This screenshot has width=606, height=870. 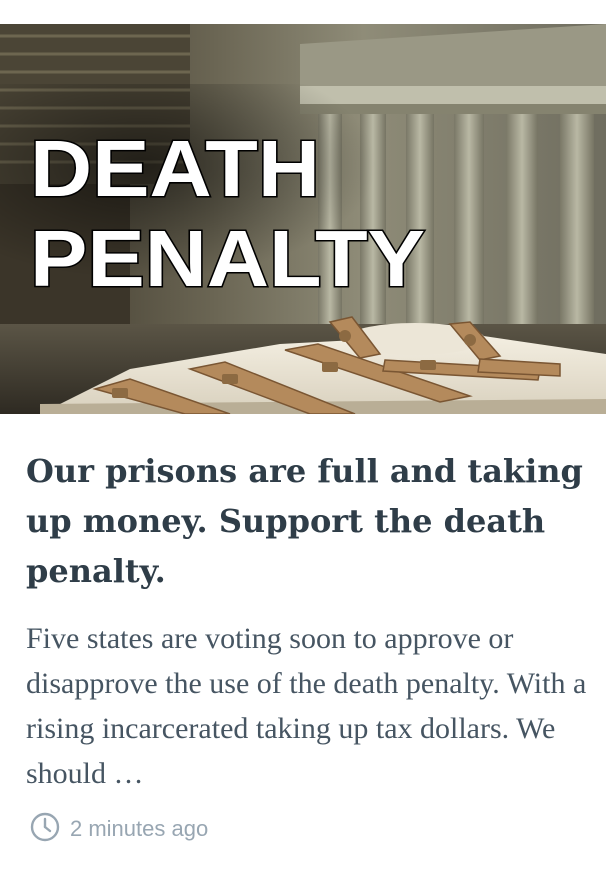 What do you see at coordinates (175, 168) in the screenshot?
I see `image-title-line1: DEATH` at bounding box center [175, 168].